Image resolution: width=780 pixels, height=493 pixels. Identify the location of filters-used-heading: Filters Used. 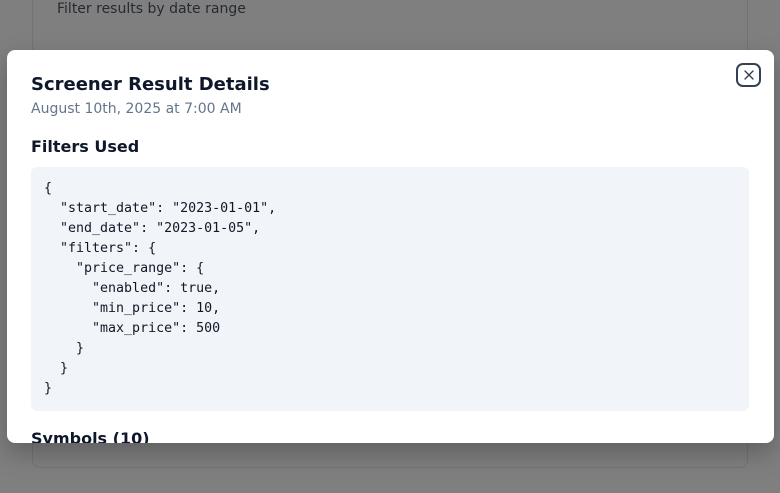
(85, 146).